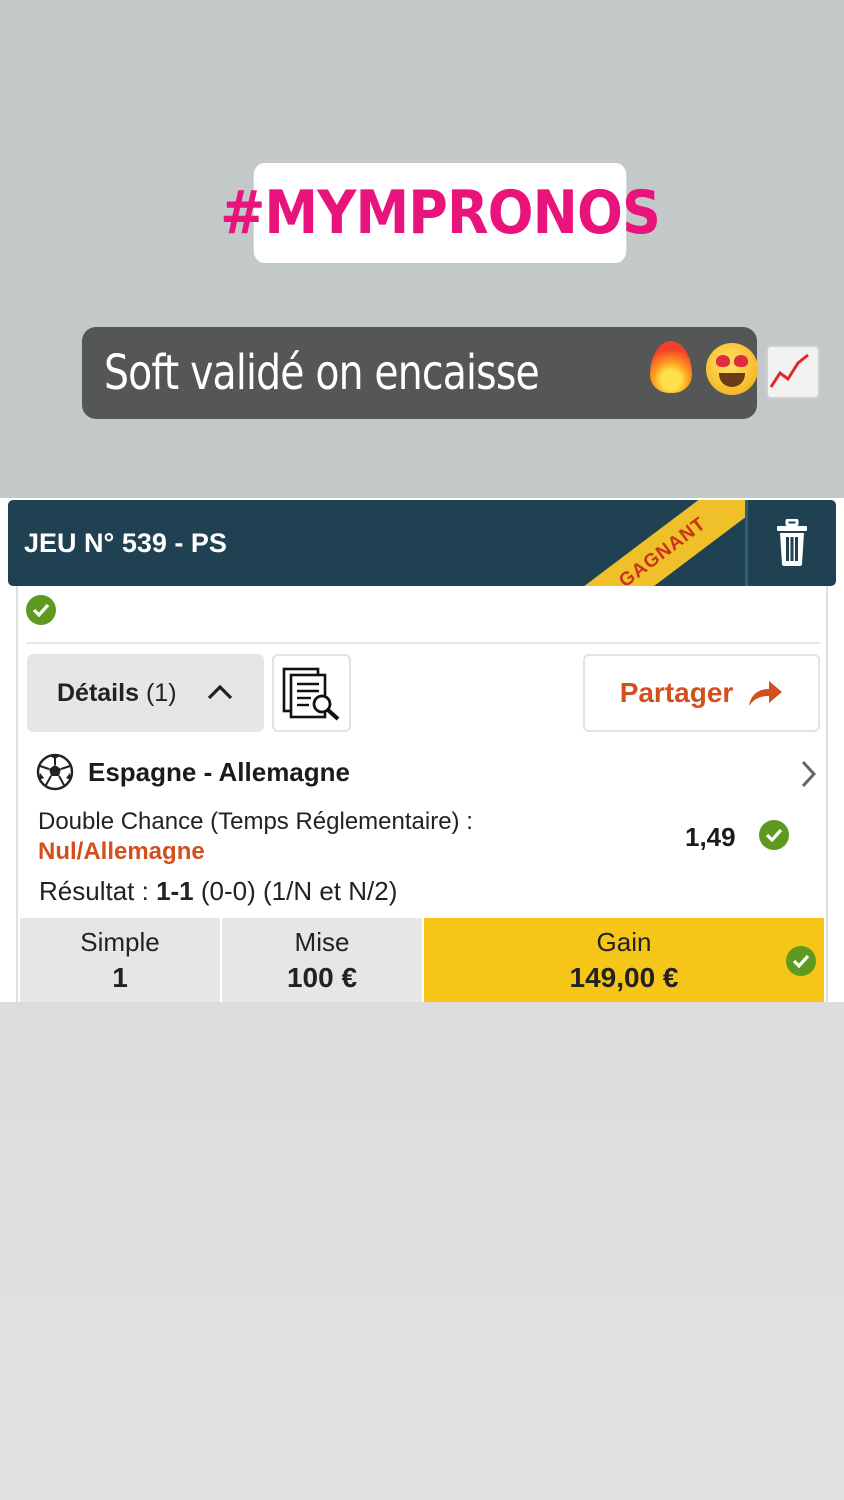 The height and width of the screenshot is (1500, 844). I want to click on details-toggle-button: Détails (1), so click(145, 693).